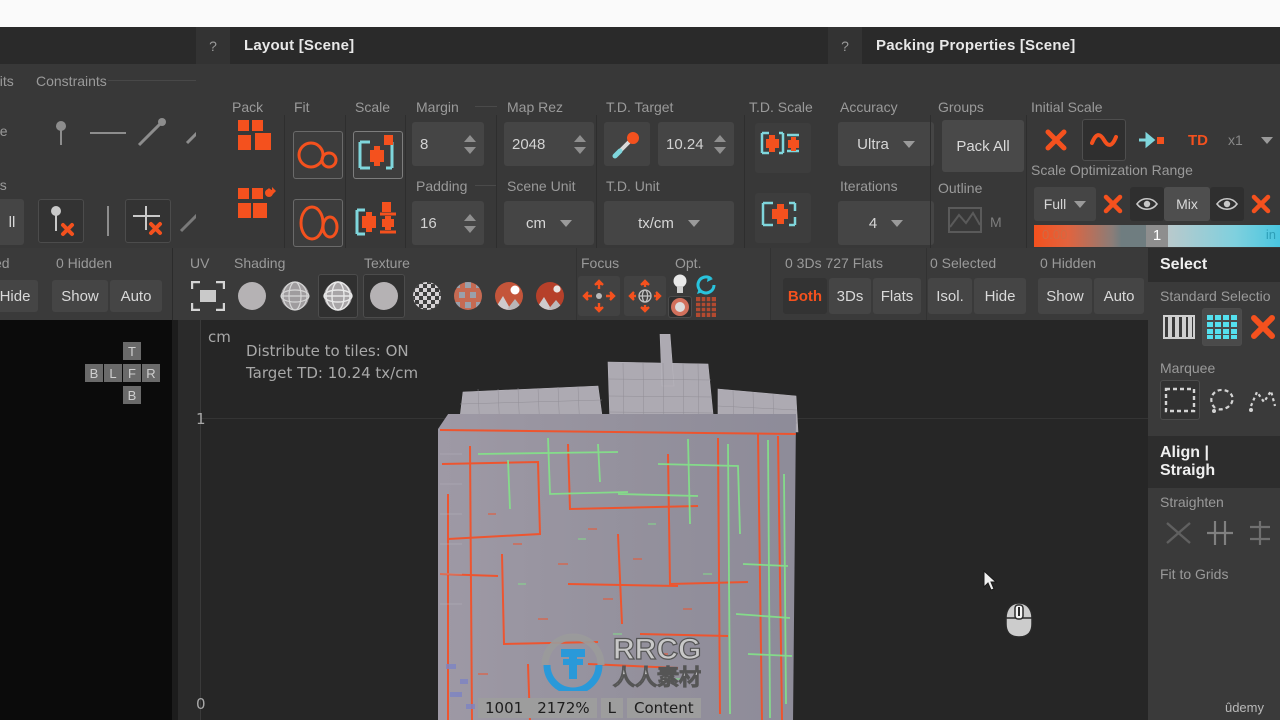 The width and height of the screenshot is (1280, 720). I want to click on grid-faces-icon, so click(1221, 327).